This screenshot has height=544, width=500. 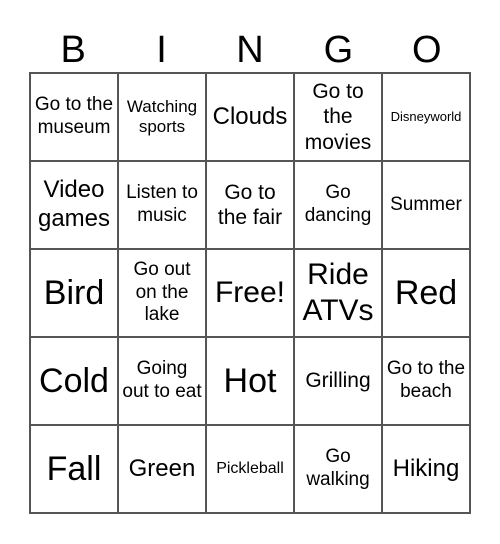 What do you see at coordinates (338, 205) in the screenshot?
I see `bingo-cell: Go dancing` at bounding box center [338, 205].